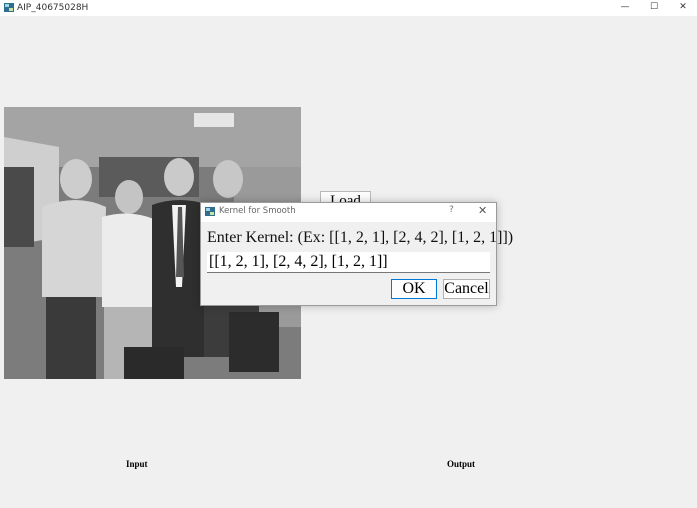 This screenshot has height=508, width=697. I want to click on help-icon: ?, so click(451, 210).